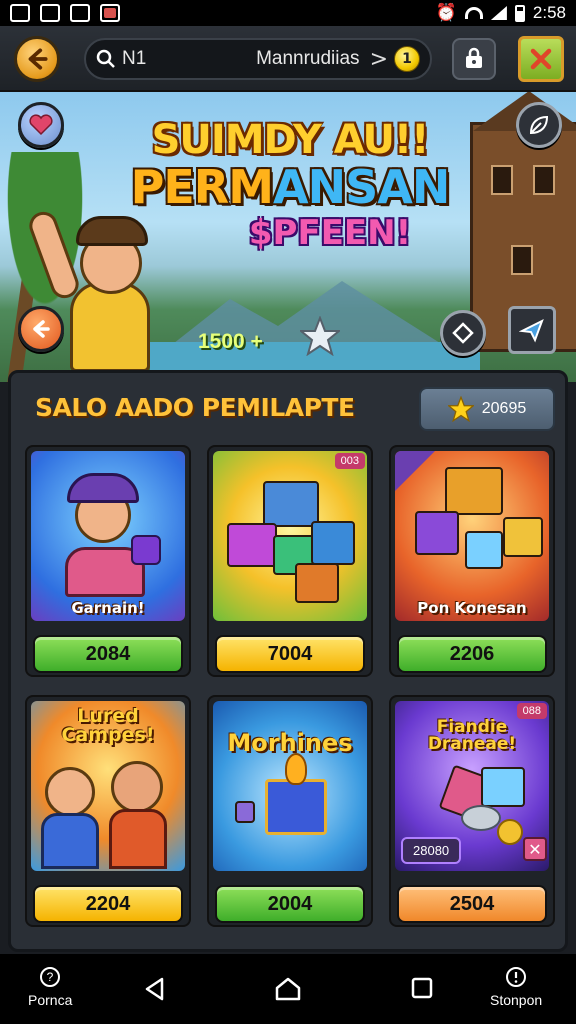 The width and height of the screenshot is (576, 1024). Describe the element at coordinates (290, 140) in the screenshot. I see `banner-title-line1: SUIMDY AU!!` at that location.